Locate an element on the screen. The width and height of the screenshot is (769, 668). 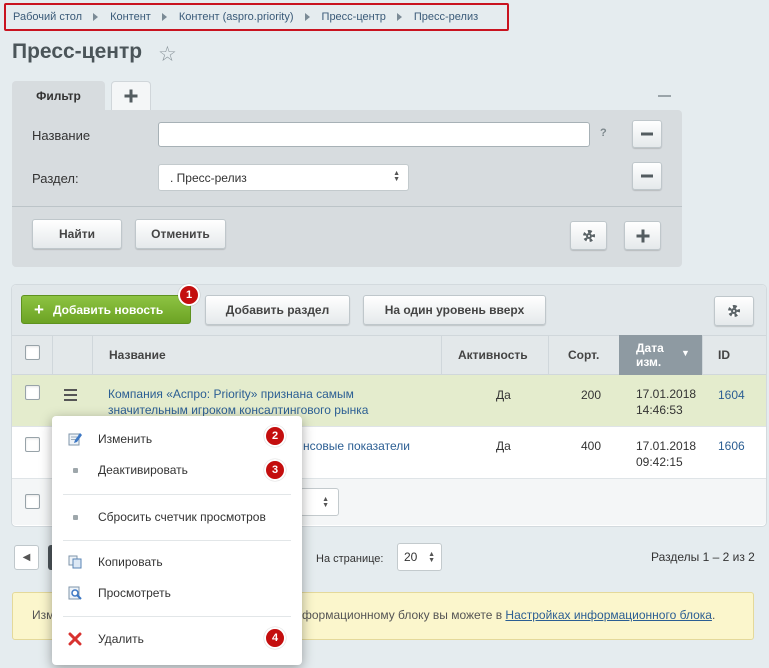
step-badge-1: 1 is located at coordinates (189, 295).